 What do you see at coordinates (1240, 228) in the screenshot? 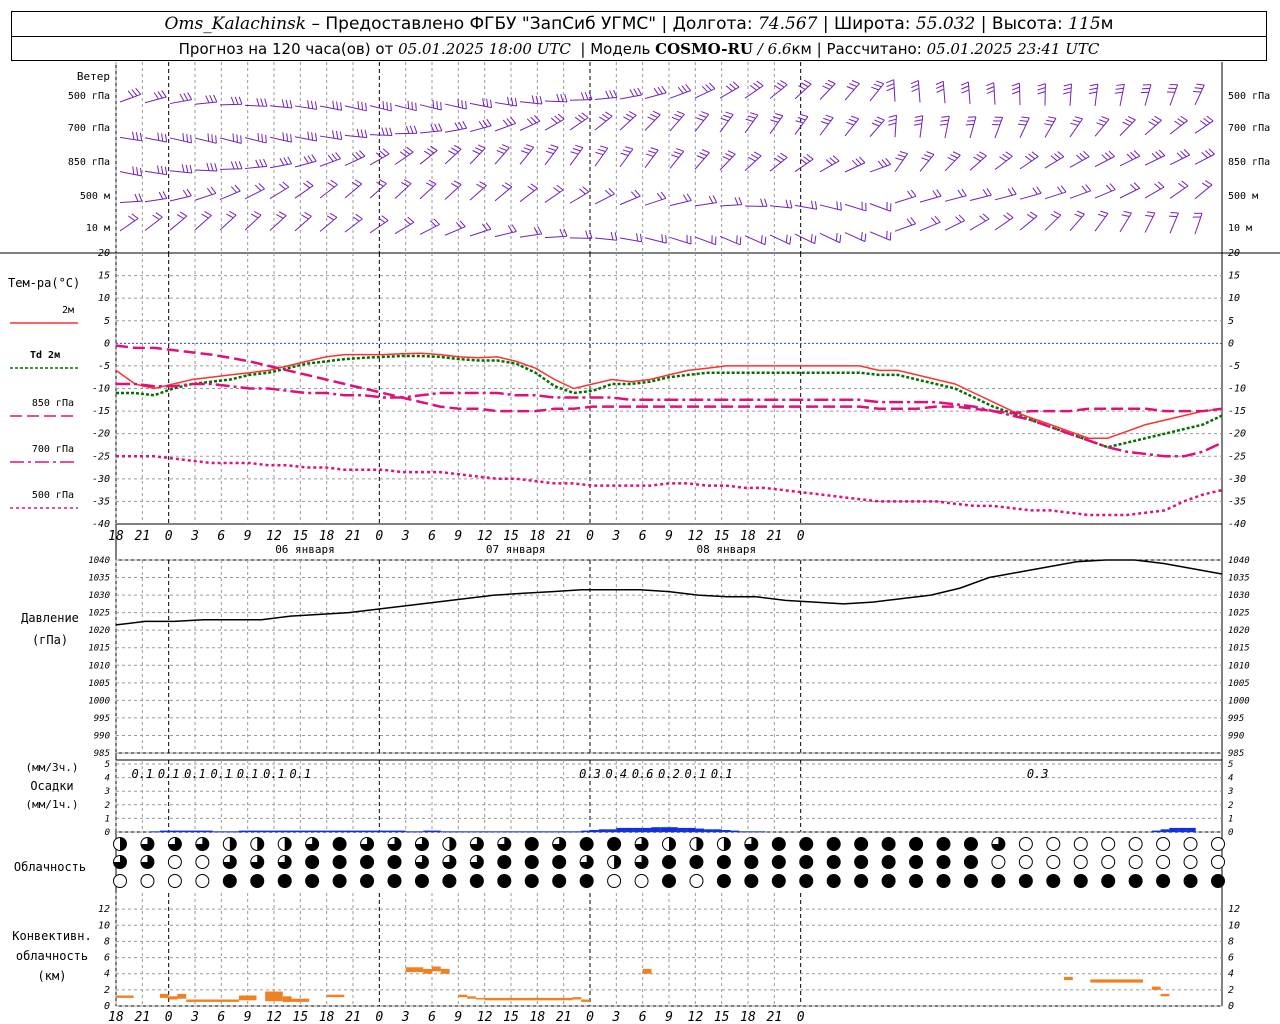
I see `wind-level-label-right: 10 м` at bounding box center [1240, 228].